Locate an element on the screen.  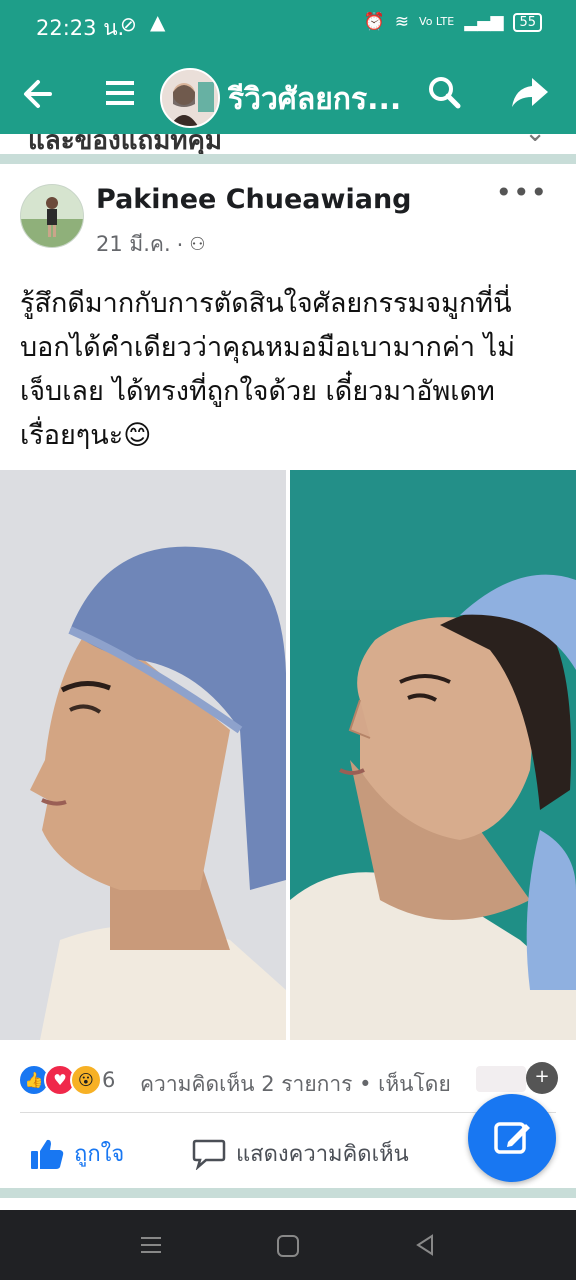
warning-icon: ▲ is located at coordinates (158, 22).